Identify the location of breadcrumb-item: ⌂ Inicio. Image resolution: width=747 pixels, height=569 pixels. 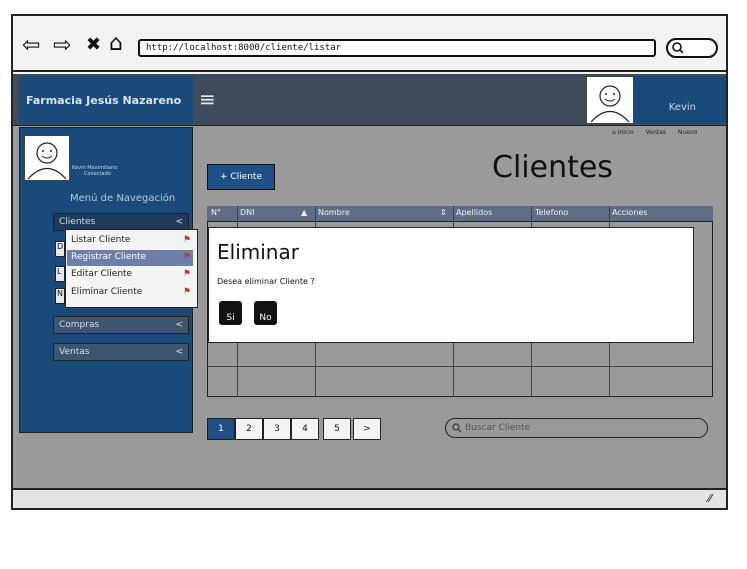
(623, 132).